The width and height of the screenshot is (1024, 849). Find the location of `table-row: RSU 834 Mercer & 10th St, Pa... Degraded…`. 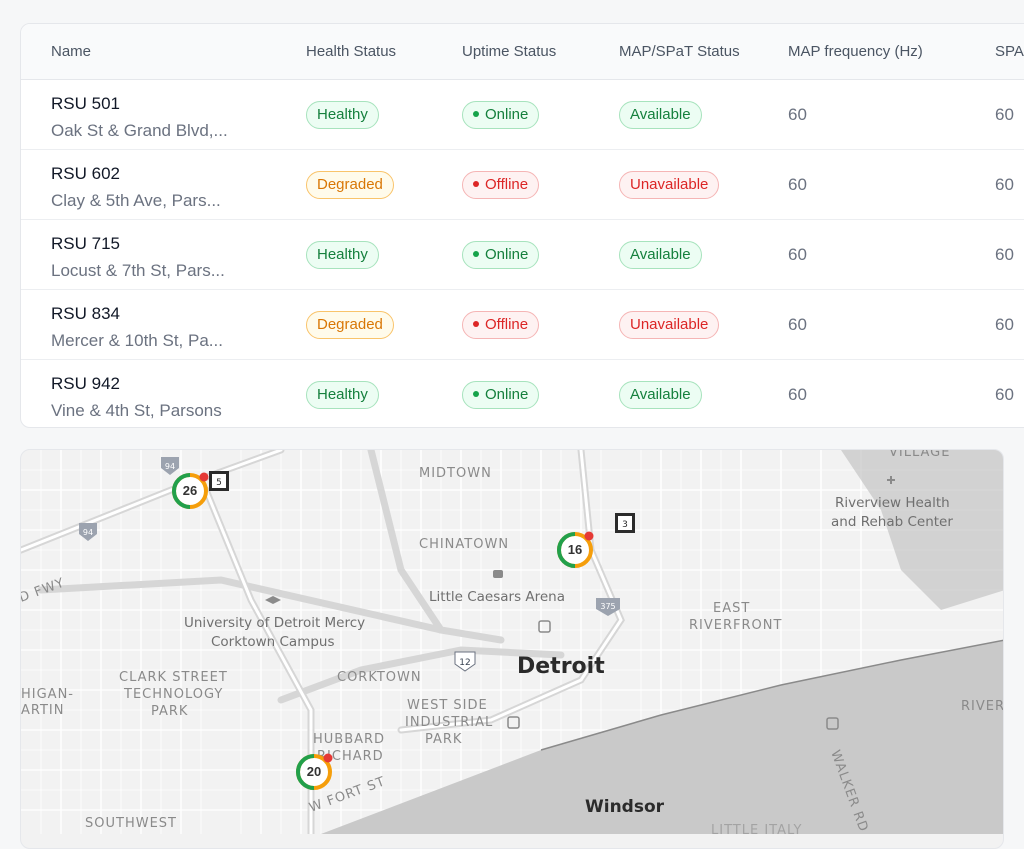

table-row: RSU 834 Mercer & 10th St, Pa... Degraded… is located at coordinates (522, 325).